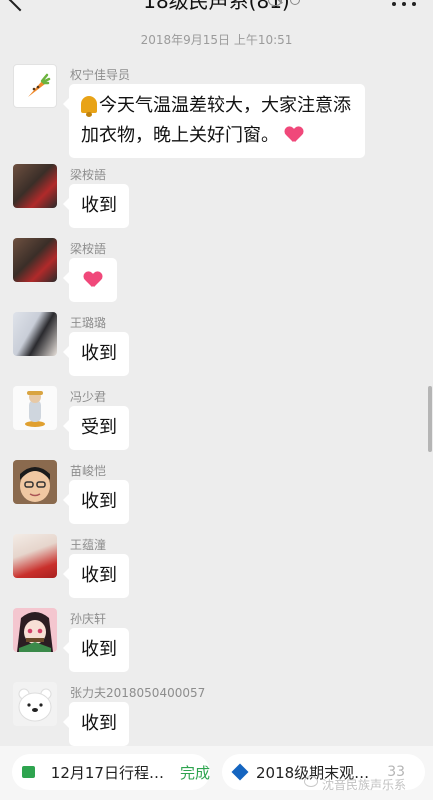 The width and height of the screenshot is (433, 800). Describe the element at coordinates (311, 781) in the screenshot. I see `watermark-icon` at that location.